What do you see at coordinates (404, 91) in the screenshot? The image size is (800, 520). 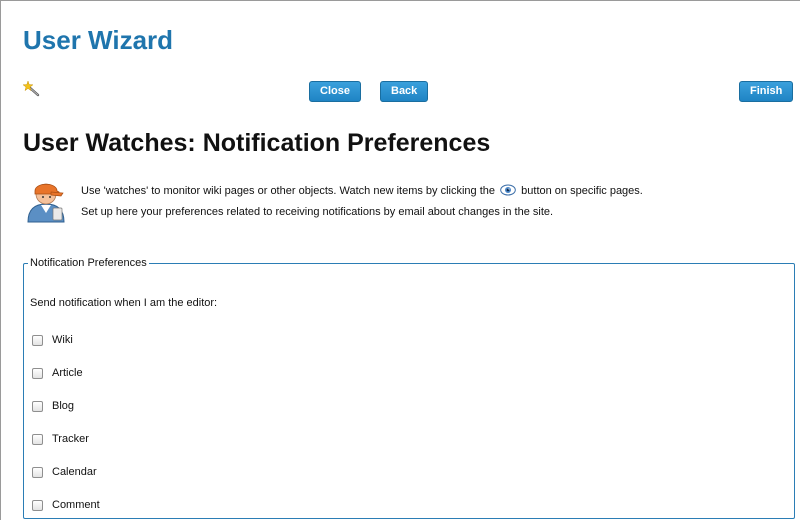 I see `back-button: Back` at bounding box center [404, 91].